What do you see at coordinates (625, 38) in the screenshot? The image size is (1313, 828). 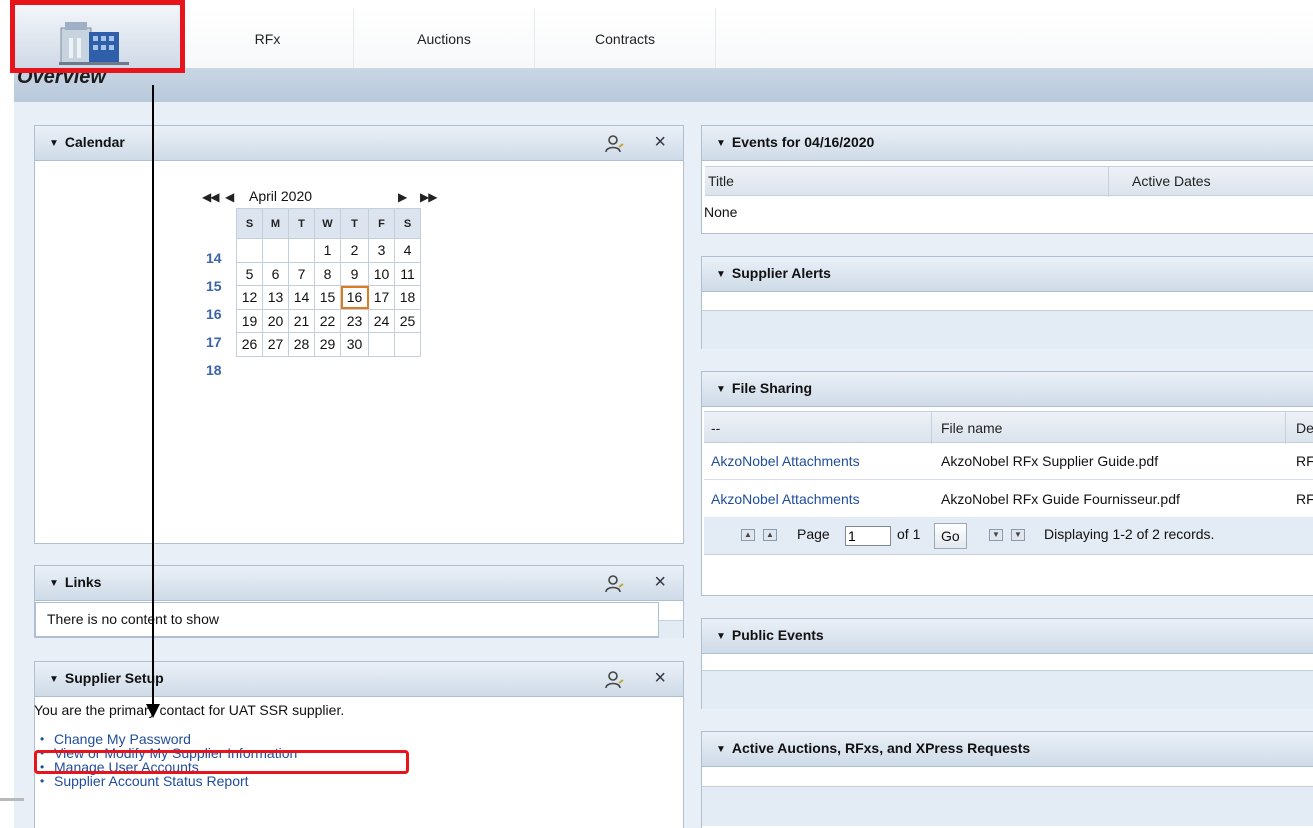 I see `tab-contracts: Contracts` at bounding box center [625, 38].